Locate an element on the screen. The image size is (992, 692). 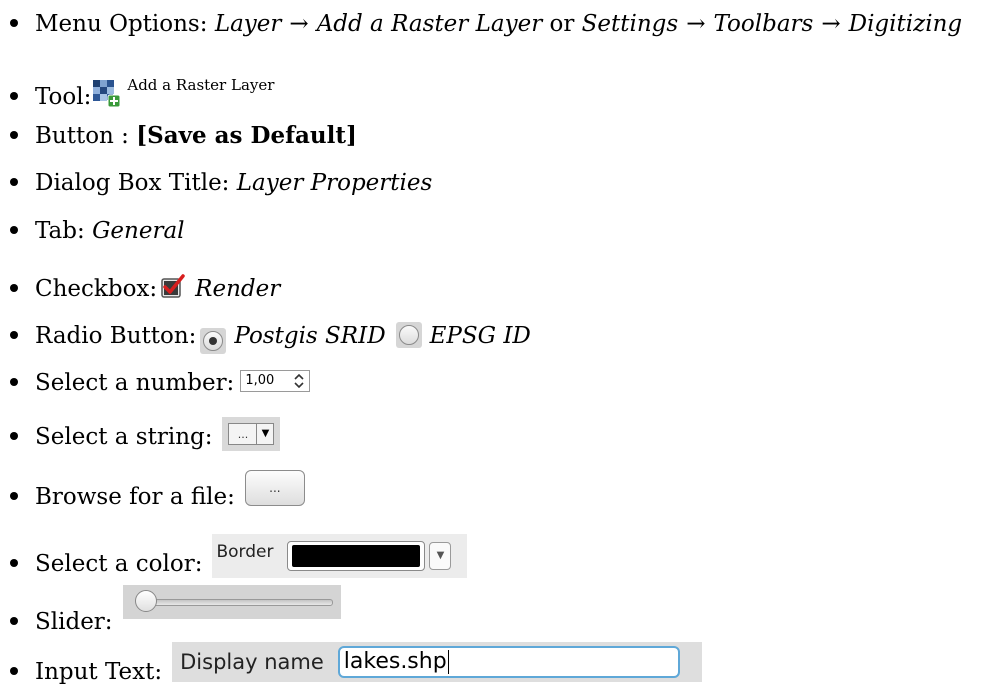
button-item: Button : [Save as Default] is located at coordinates (183, 136).